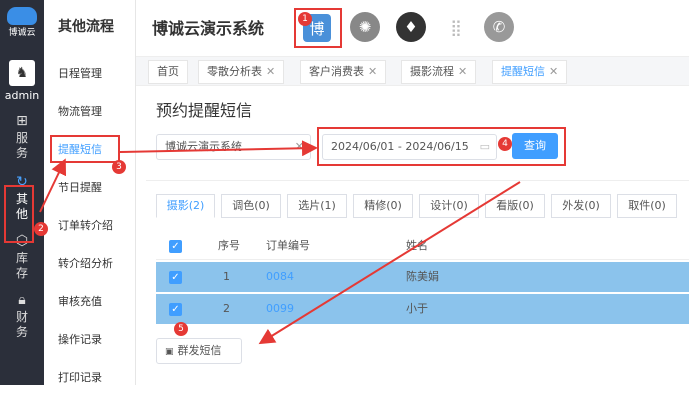 This screenshot has width=689, height=397. I want to click on step-badge-3: 3, so click(119, 167).